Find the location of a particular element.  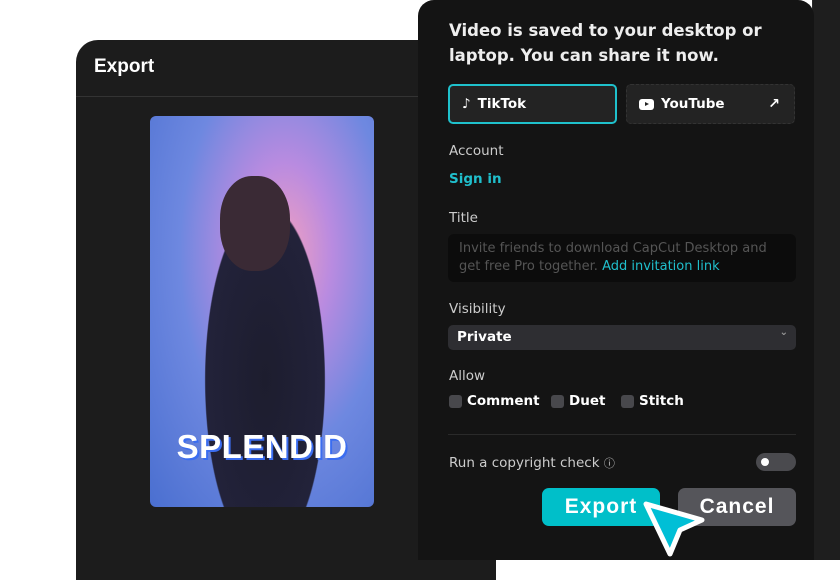

visibility-select: Private ⌄ is located at coordinates (622, 337).